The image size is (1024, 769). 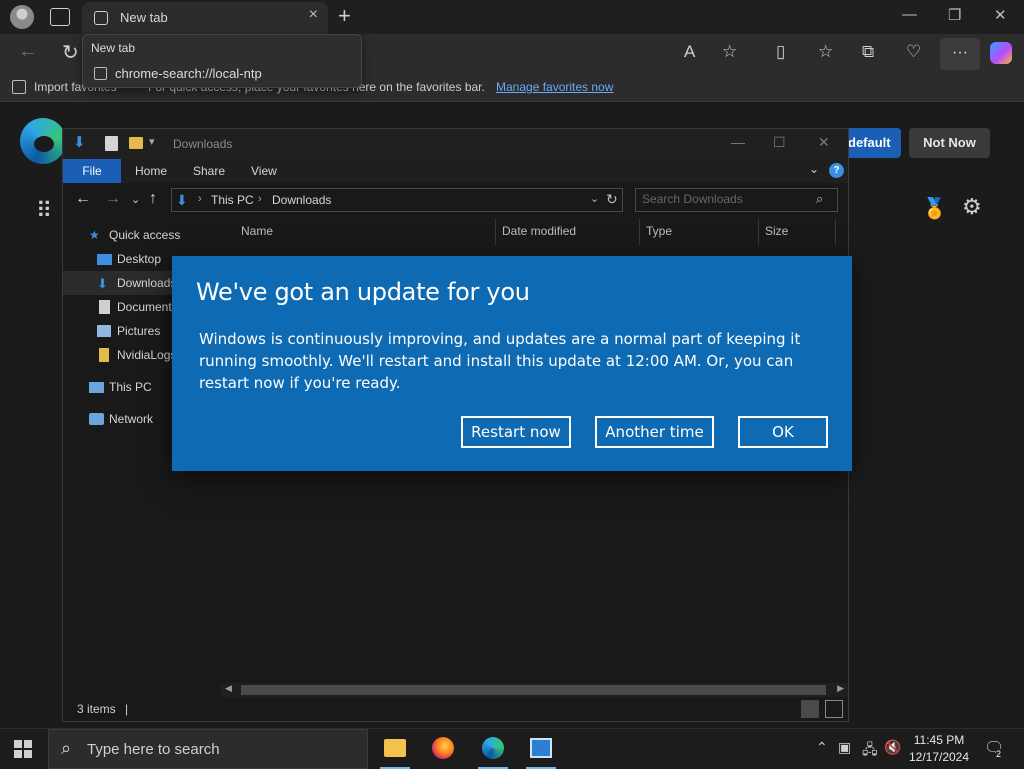 I want to click on volume-muted-icon: 🔇, so click(x=892, y=747).